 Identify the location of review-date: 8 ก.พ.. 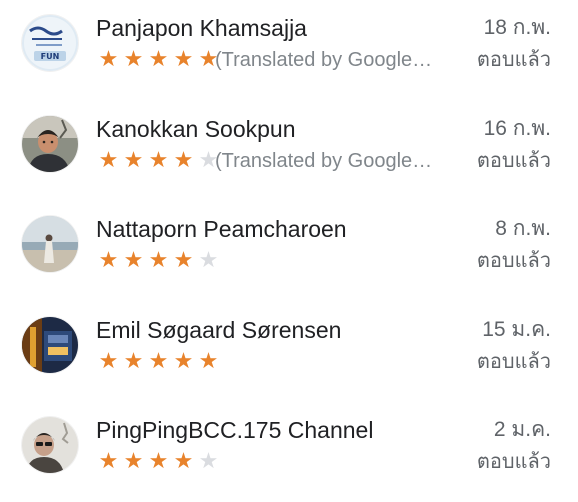
(523, 228).